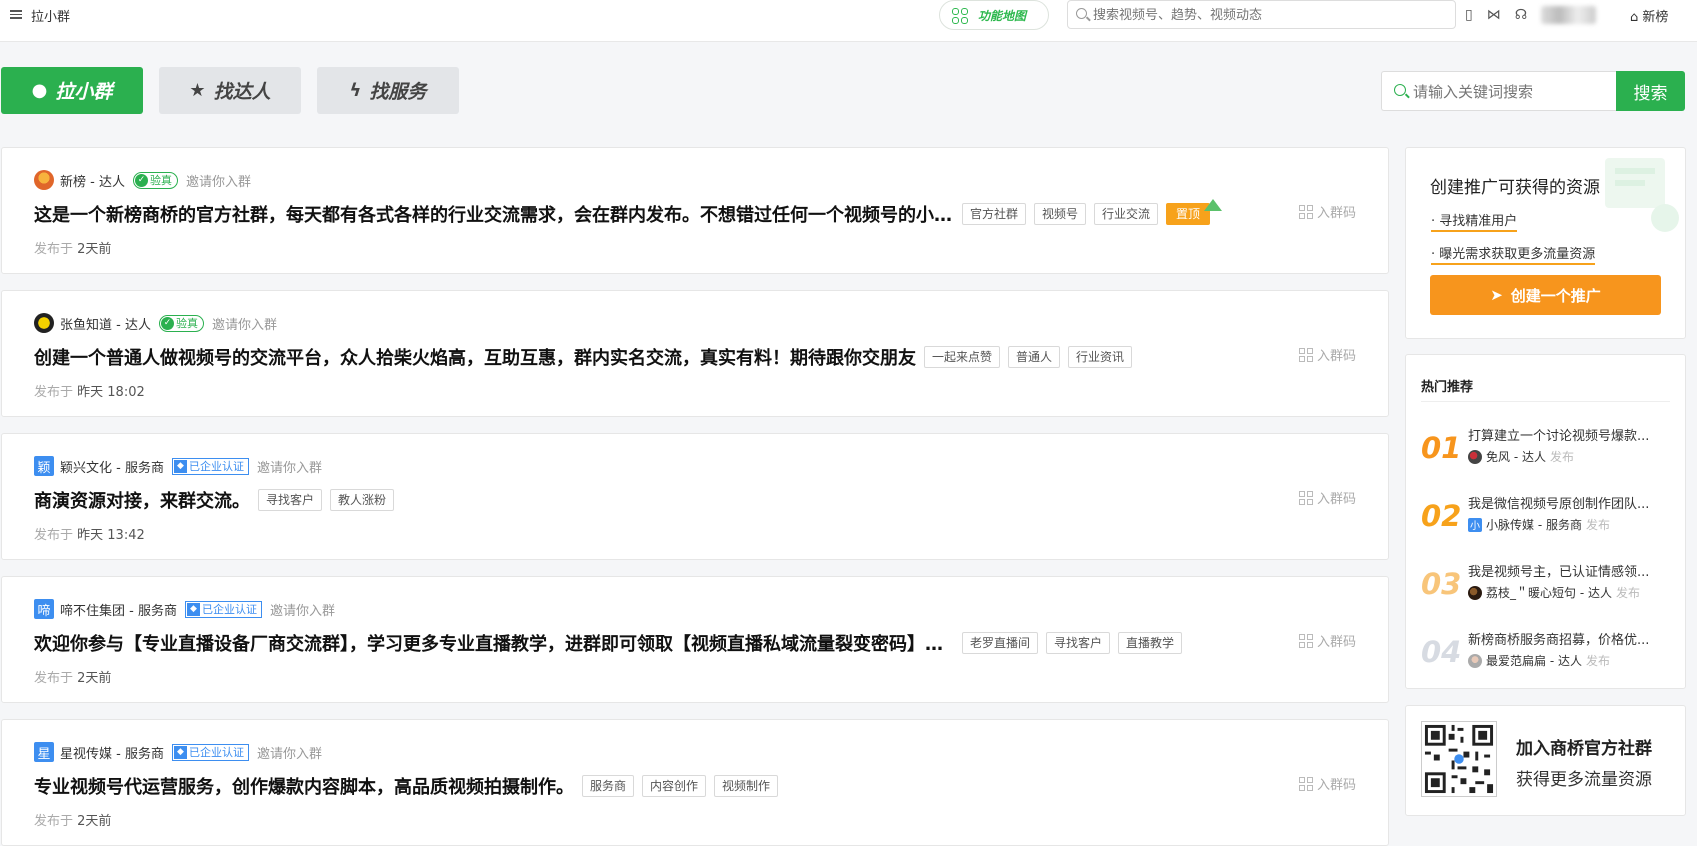 Image resolution: width=1697 pixels, height=846 pixels. I want to click on top-search-box, so click(1261, 14).